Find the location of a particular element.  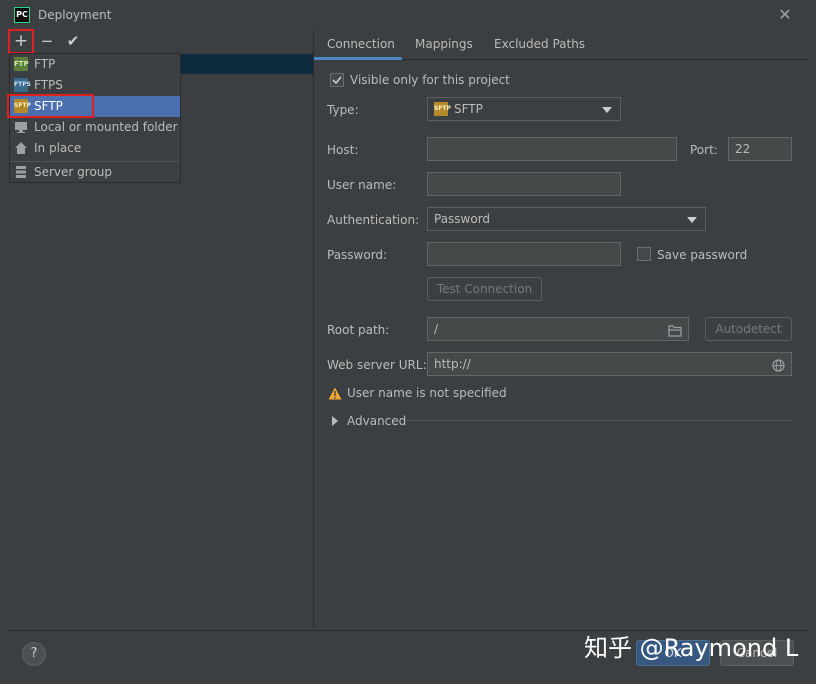

menu-item-local-folder: Local or mounted folder is located at coordinates (95, 127).